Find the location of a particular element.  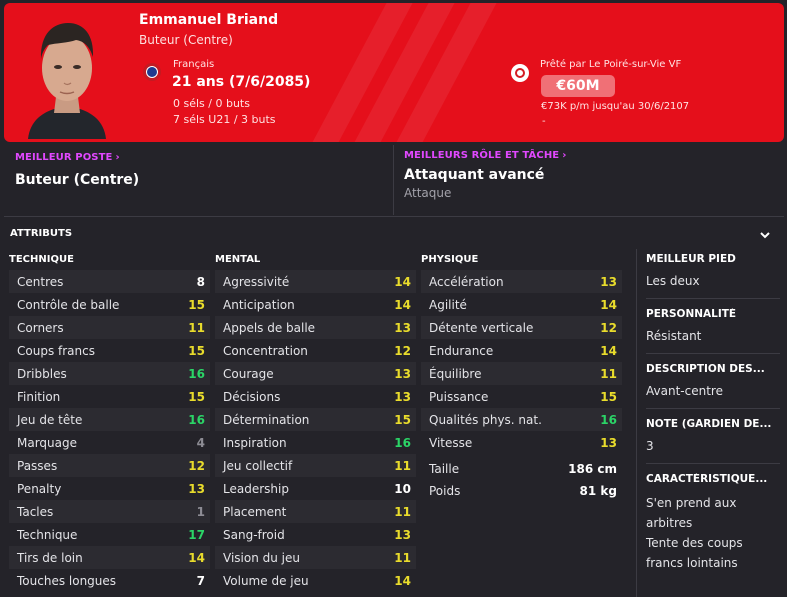

attribute-row: Vision du jeu 11 is located at coordinates (315, 557).